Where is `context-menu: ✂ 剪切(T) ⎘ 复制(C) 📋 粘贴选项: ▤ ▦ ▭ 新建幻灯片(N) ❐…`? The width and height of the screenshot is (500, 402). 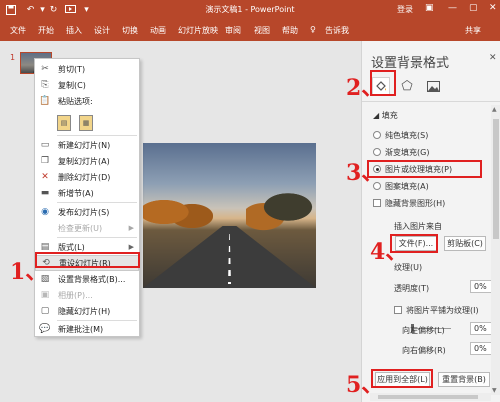
context-menu: ✂ 剪切(T) ⎘ 复制(C) 📋 粘贴选项: ▤ ▦ ▭ 新建幻灯片(N) ❐… is located at coordinates (87, 197).